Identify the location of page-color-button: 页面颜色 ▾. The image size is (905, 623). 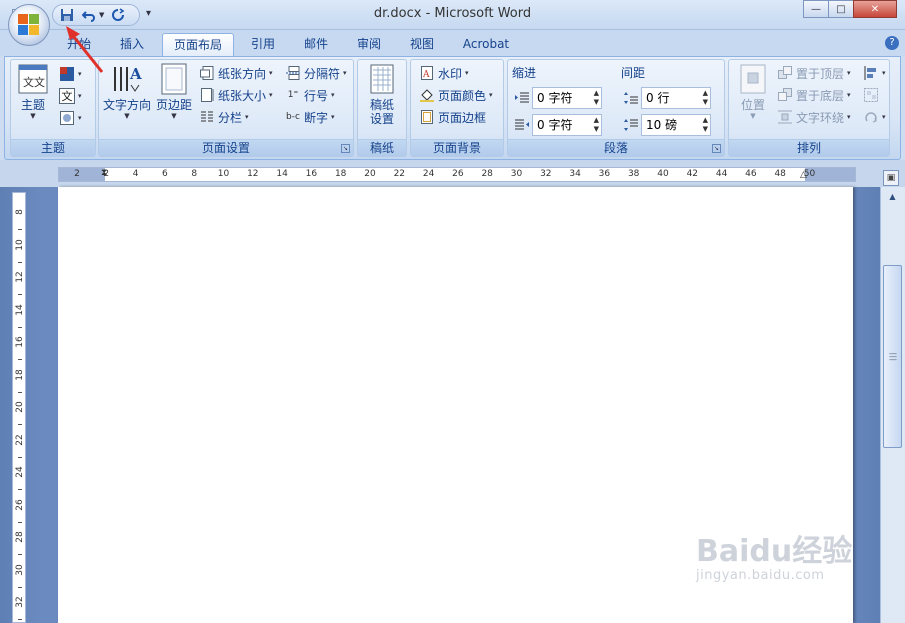
(456, 95).